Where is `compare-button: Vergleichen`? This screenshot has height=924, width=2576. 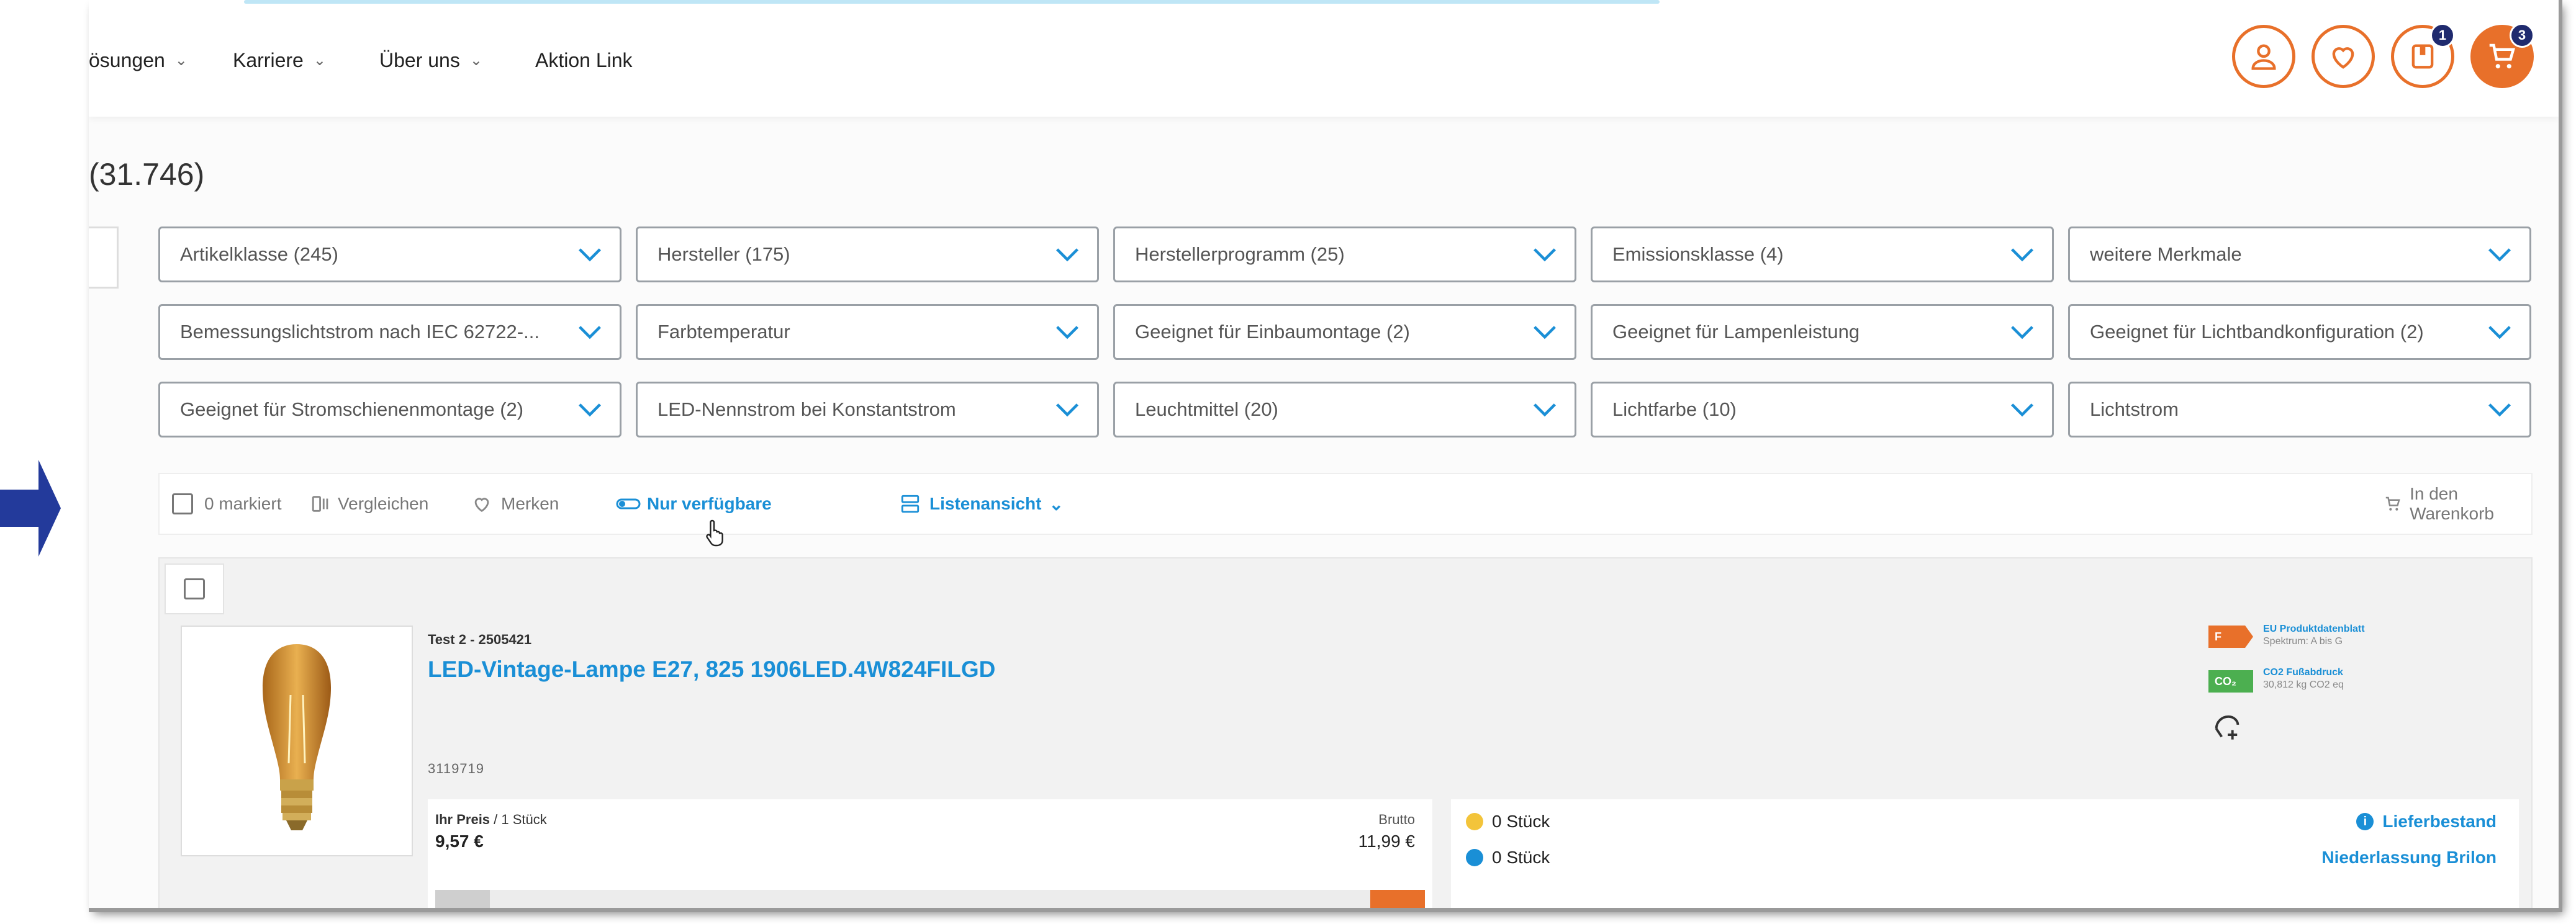 compare-button: Vergleichen is located at coordinates (369, 504).